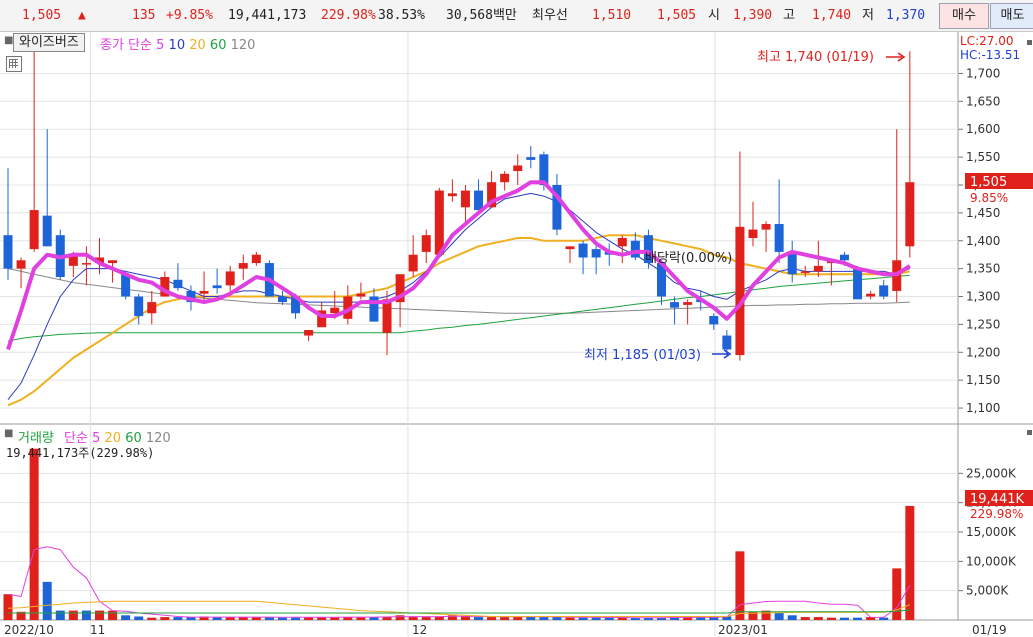  I want to click on up-arrow-icon: ▲, so click(82, 15).